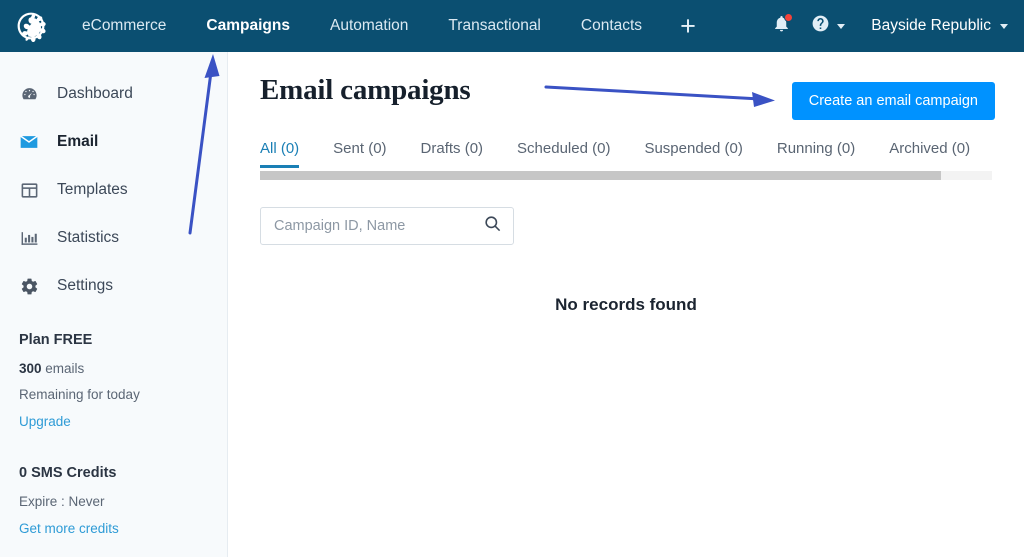 Image resolution: width=1024 pixels, height=557 pixels. What do you see at coordinates (124, 26) in the screenshot?
I see `nav-item-ecommerce: eCommerce` at bounding box center [124, 26].